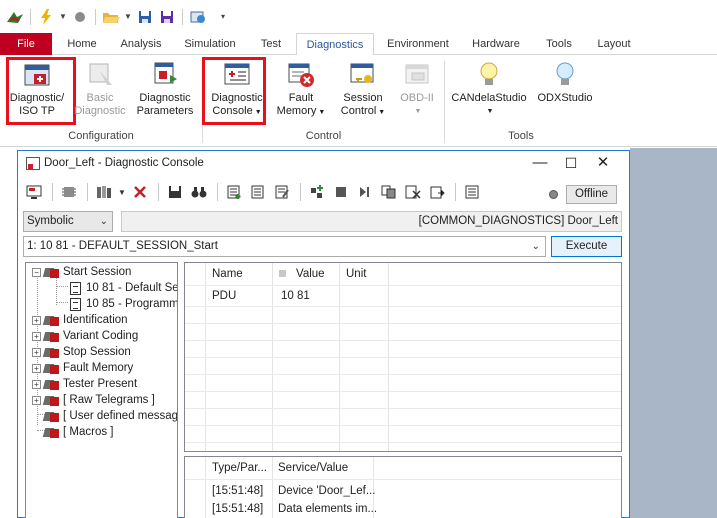 This screenshot has height=518, width=717. What do you see at coordinates (165, 88) in the screenshot?
I see `diagnostic-parameters-button: Diagnostic Parameters` at bounding box center [165, 88].